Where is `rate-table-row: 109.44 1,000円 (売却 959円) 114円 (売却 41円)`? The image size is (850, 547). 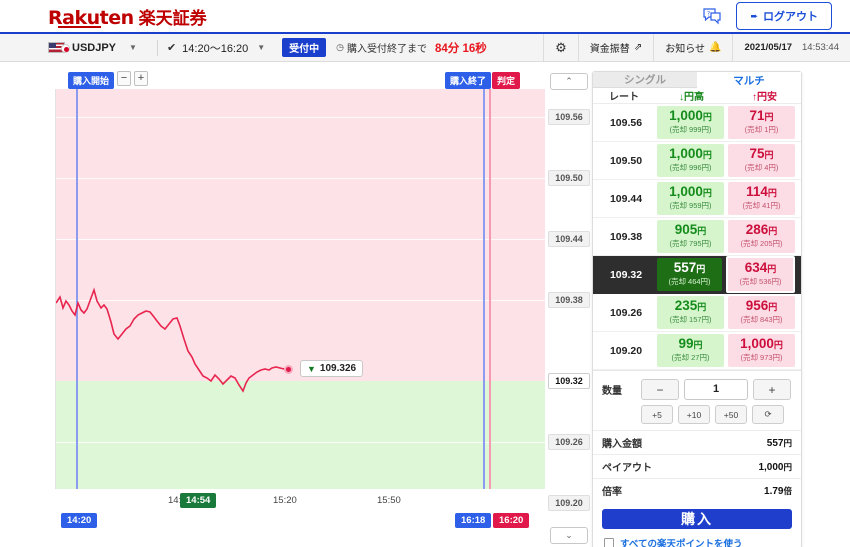
rate-table-row: 109.44 1,000円 (売却 959円) 114円 (売却 41円) is located at coordinates (697, 199).